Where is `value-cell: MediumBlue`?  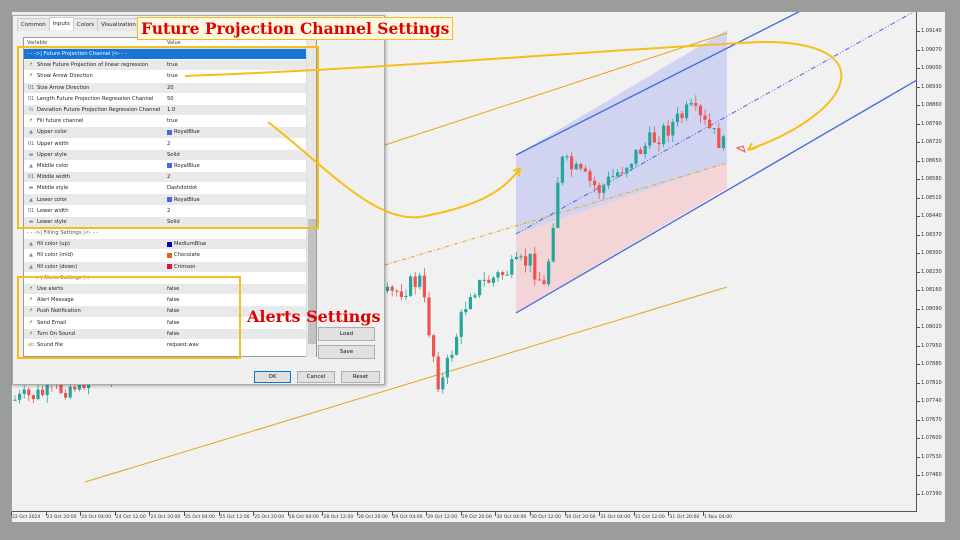
value-cell: MediumBlue is located at coordinates (240, 244).